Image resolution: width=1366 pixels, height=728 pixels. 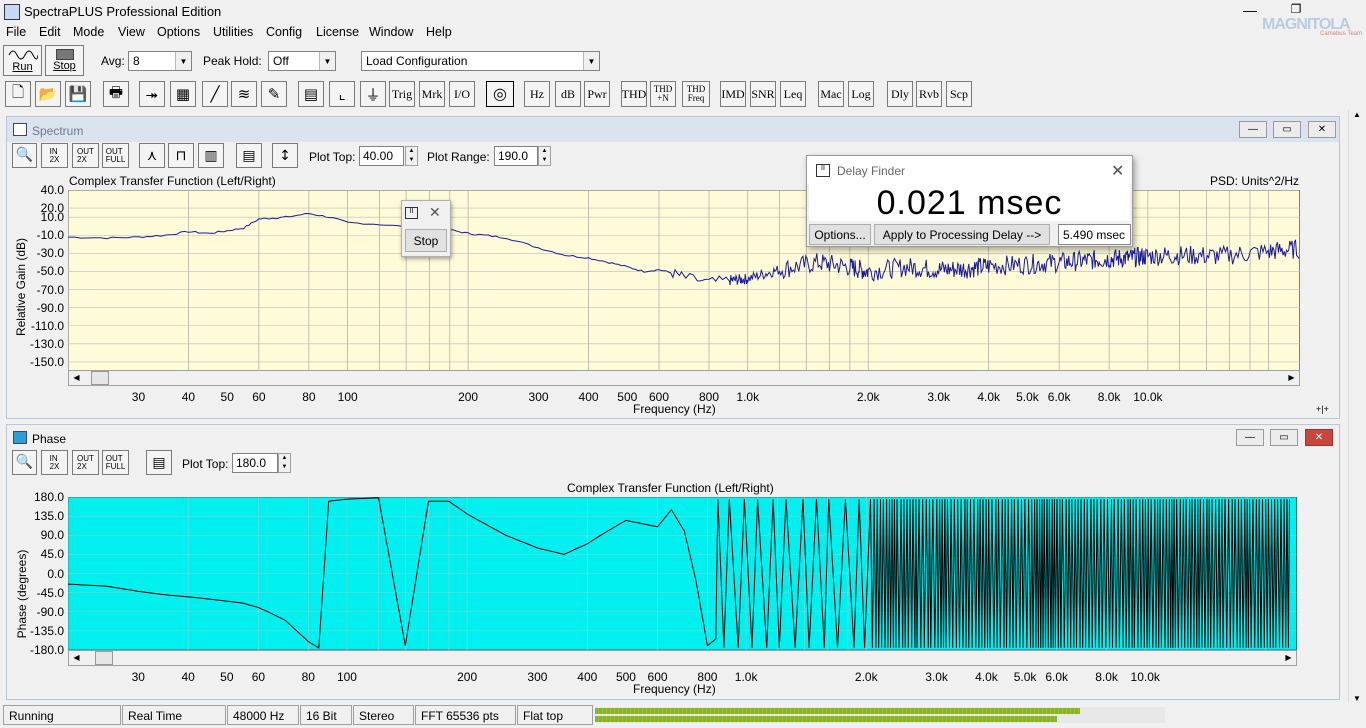 I want to click on hz-button: Hz, so click(x=537, y=94).